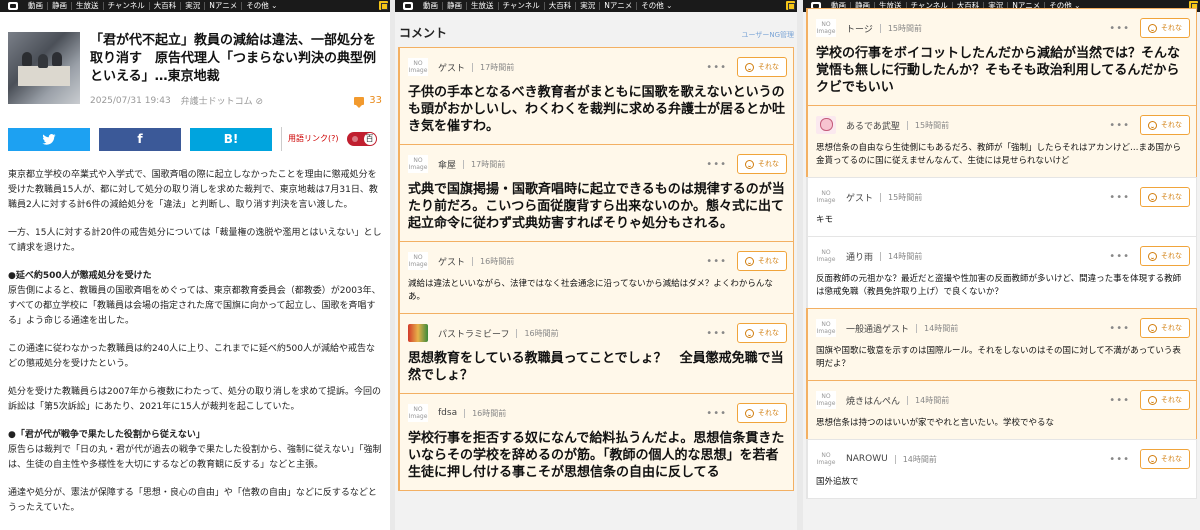 The height and width of the screenshot is (530, 1200). What do you see at coordinates (1003, 197) in the screenshot?
I see `comment-header: NO Image ゲスト 15時間前 ••• それな` at bounding box center [1003, 197].